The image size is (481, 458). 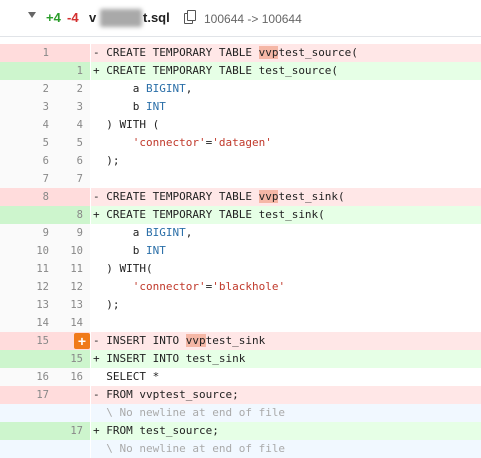 What do you see at coordinates (240, 125) in the screenshot?
I see `context-line: 4 4 ) WITH (` at bounding box center [240, 125].